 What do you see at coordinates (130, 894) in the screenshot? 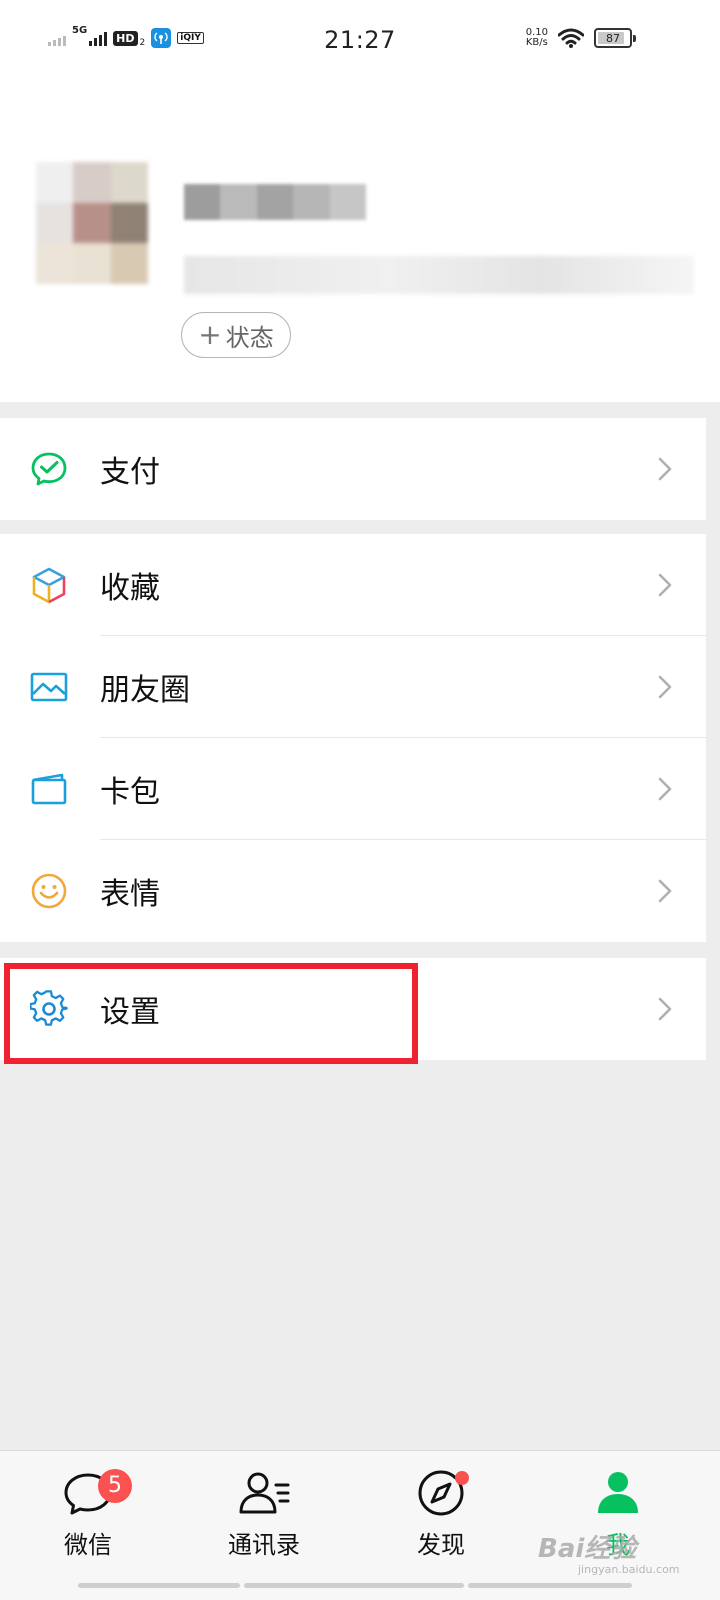
I see `menu-label-stickers: 表情` at bounding box center [130, 894].